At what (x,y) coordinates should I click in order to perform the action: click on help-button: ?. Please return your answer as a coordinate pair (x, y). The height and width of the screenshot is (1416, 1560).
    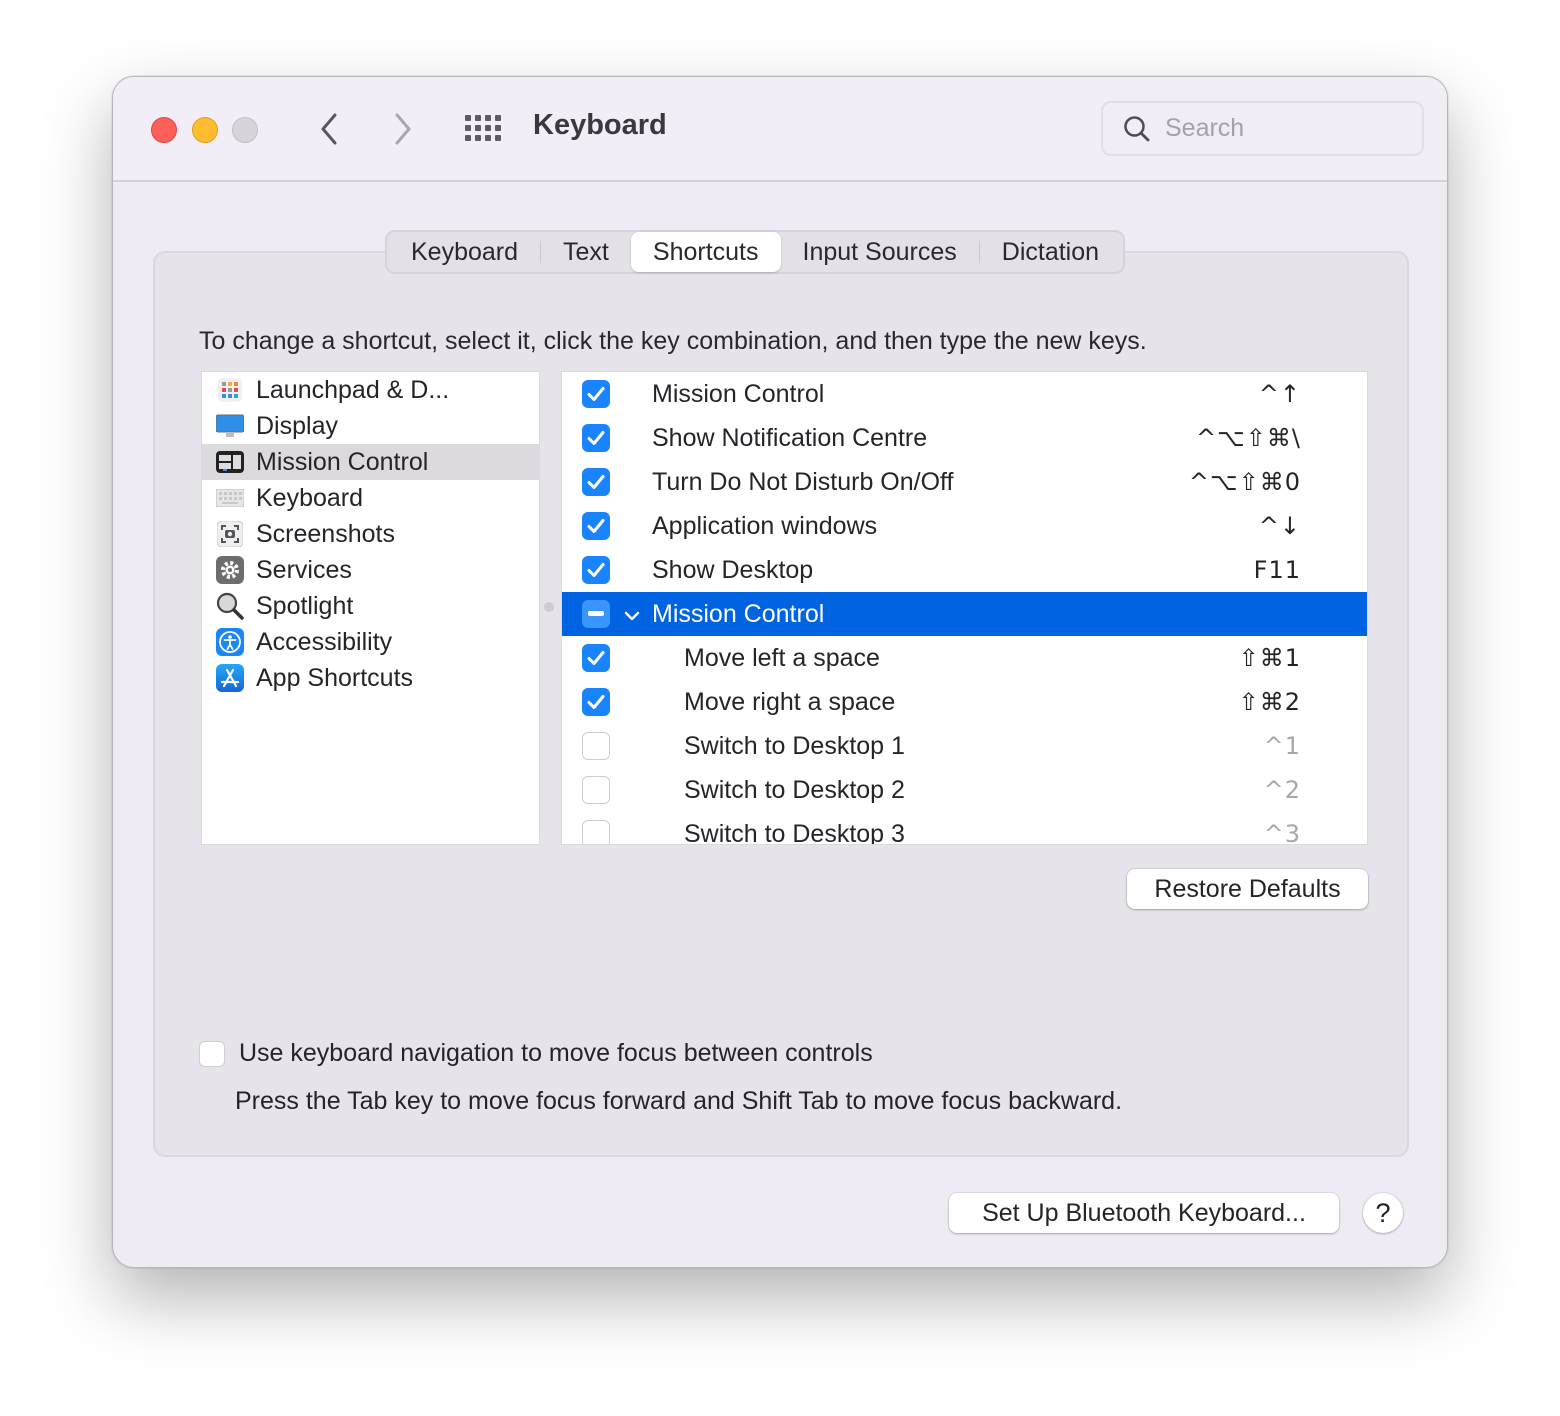
    Looking at the image, I should click on (1383, 1213).